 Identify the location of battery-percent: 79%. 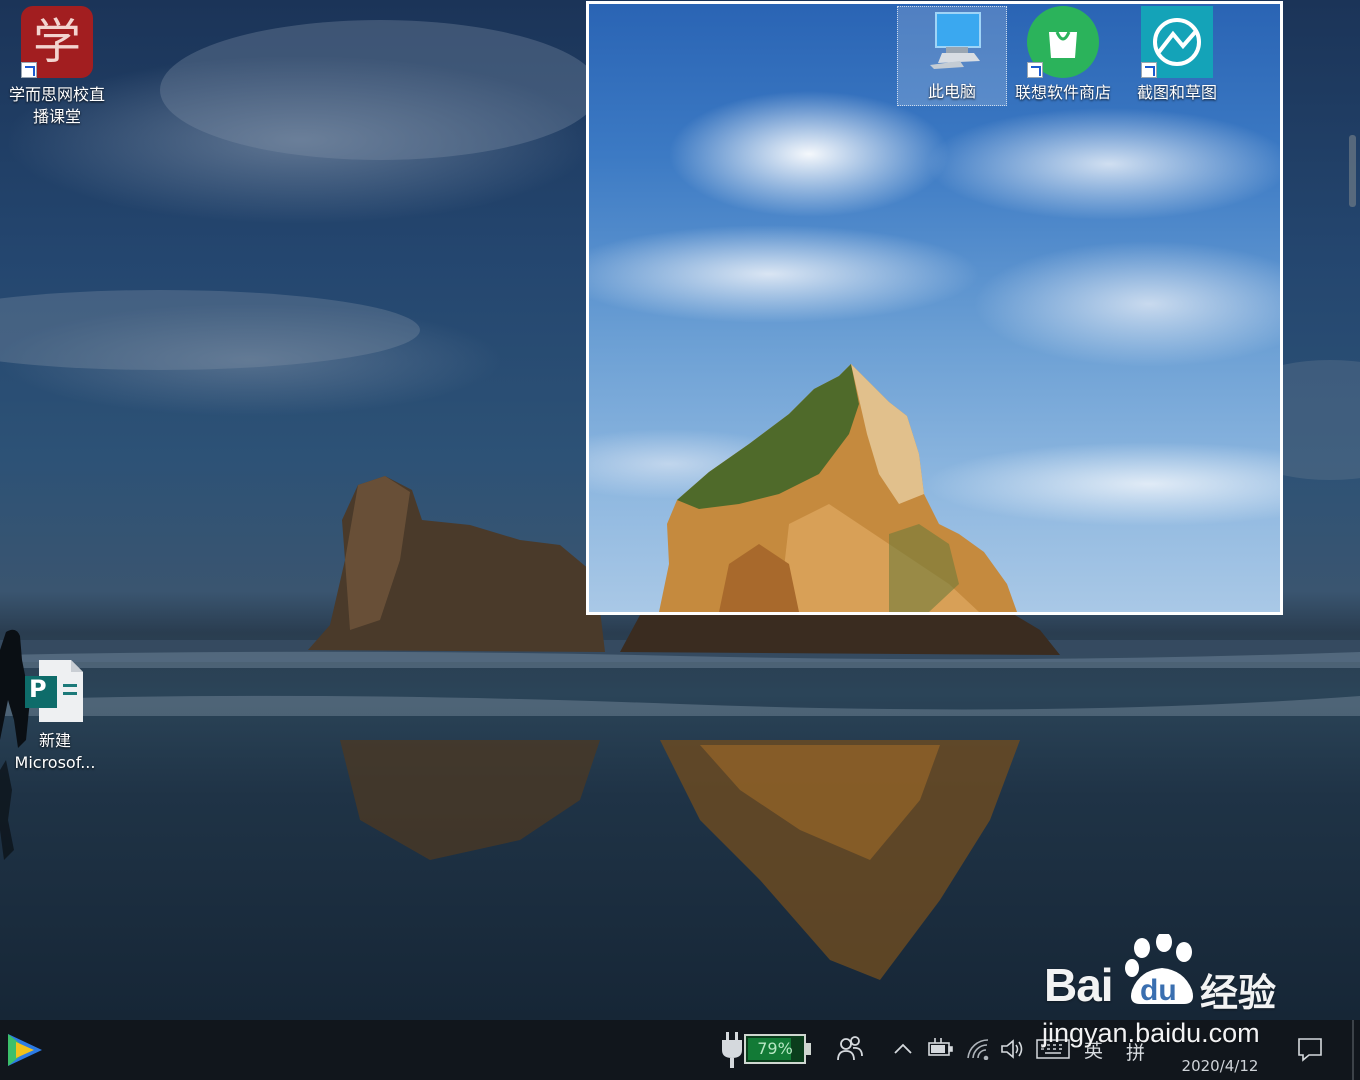
(775, 1048).